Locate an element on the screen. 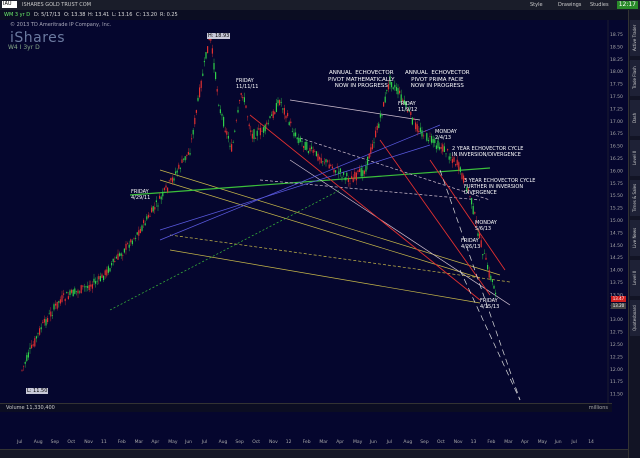 The height and width of the screenshot is (458, 640). price-axis-label: 15.00 is located at coordinates (616, 221).